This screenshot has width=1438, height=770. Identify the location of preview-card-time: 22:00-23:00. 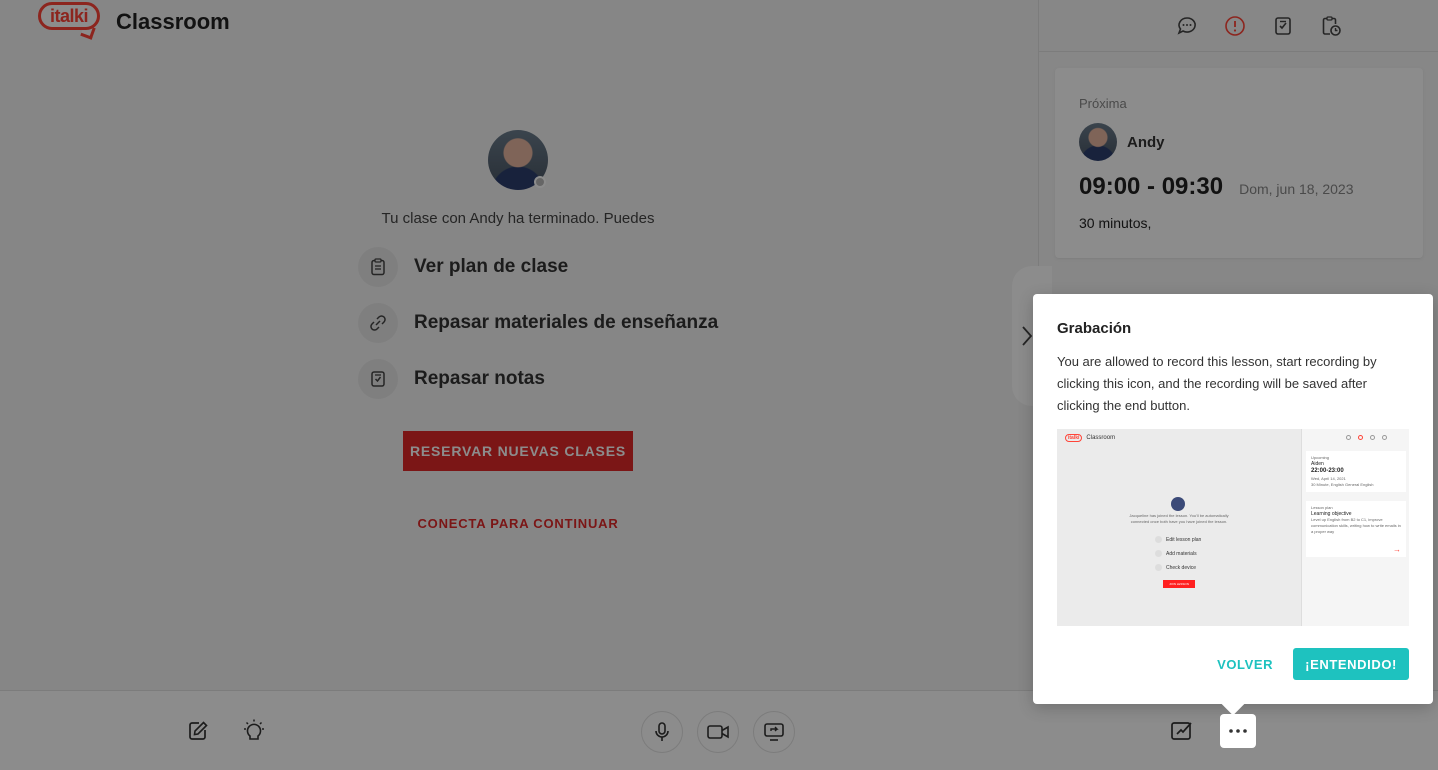
(1327, 471).